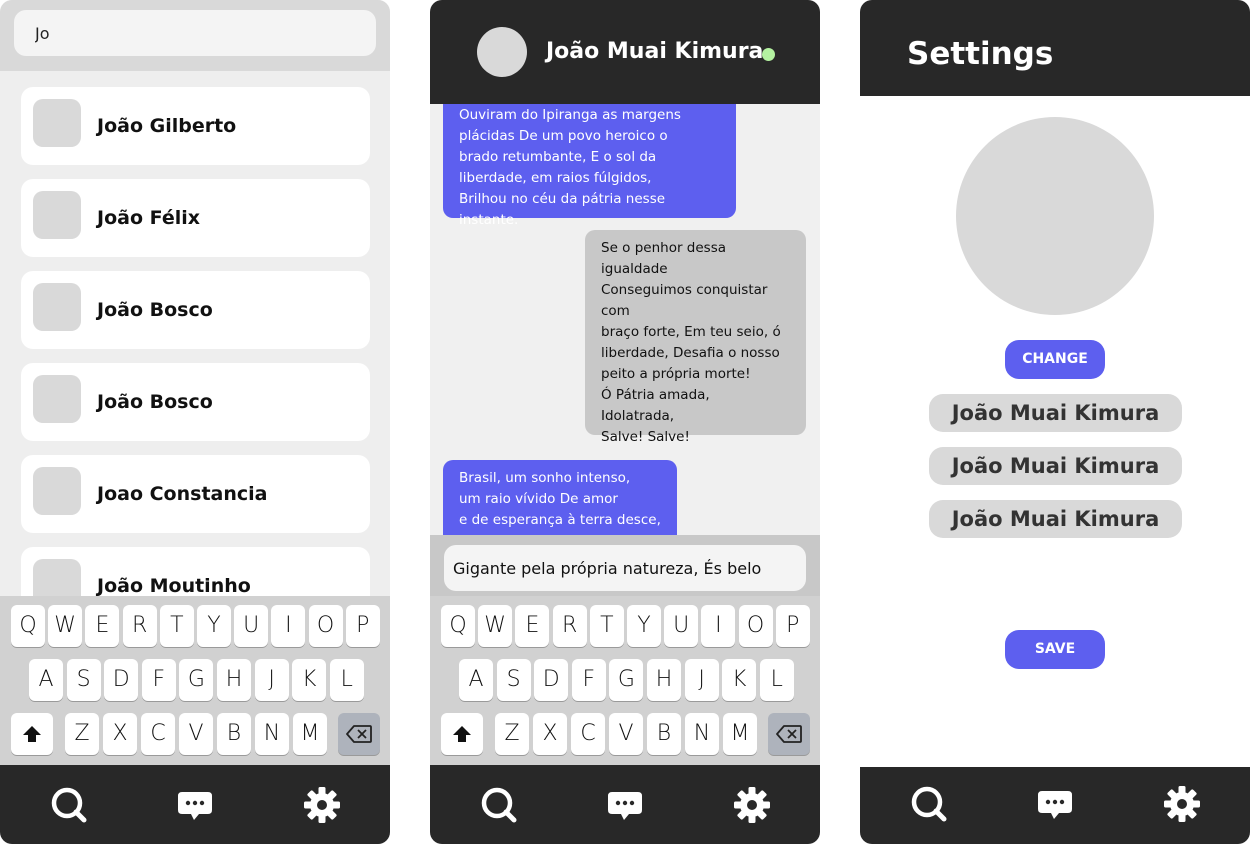 The height and width of the screenshot is (844, 1250). What do you see at coordinates (195, 494) in the screenshot?
I see `contact-result: Joao Constancia` at bounding box center [195, 494].